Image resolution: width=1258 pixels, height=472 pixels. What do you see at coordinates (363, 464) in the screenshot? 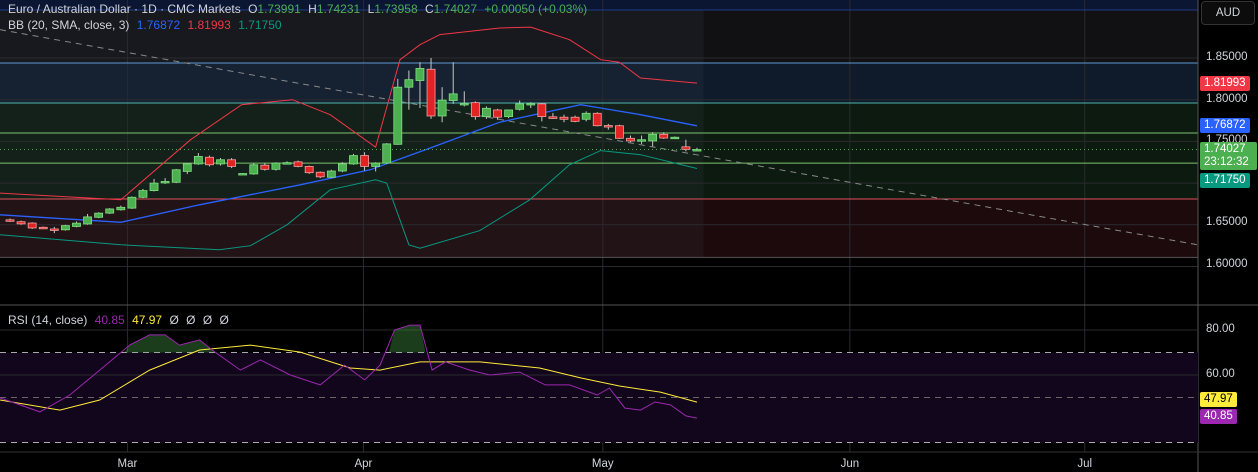
I see `time-tick: Apr` at bounding box center [363, 464].